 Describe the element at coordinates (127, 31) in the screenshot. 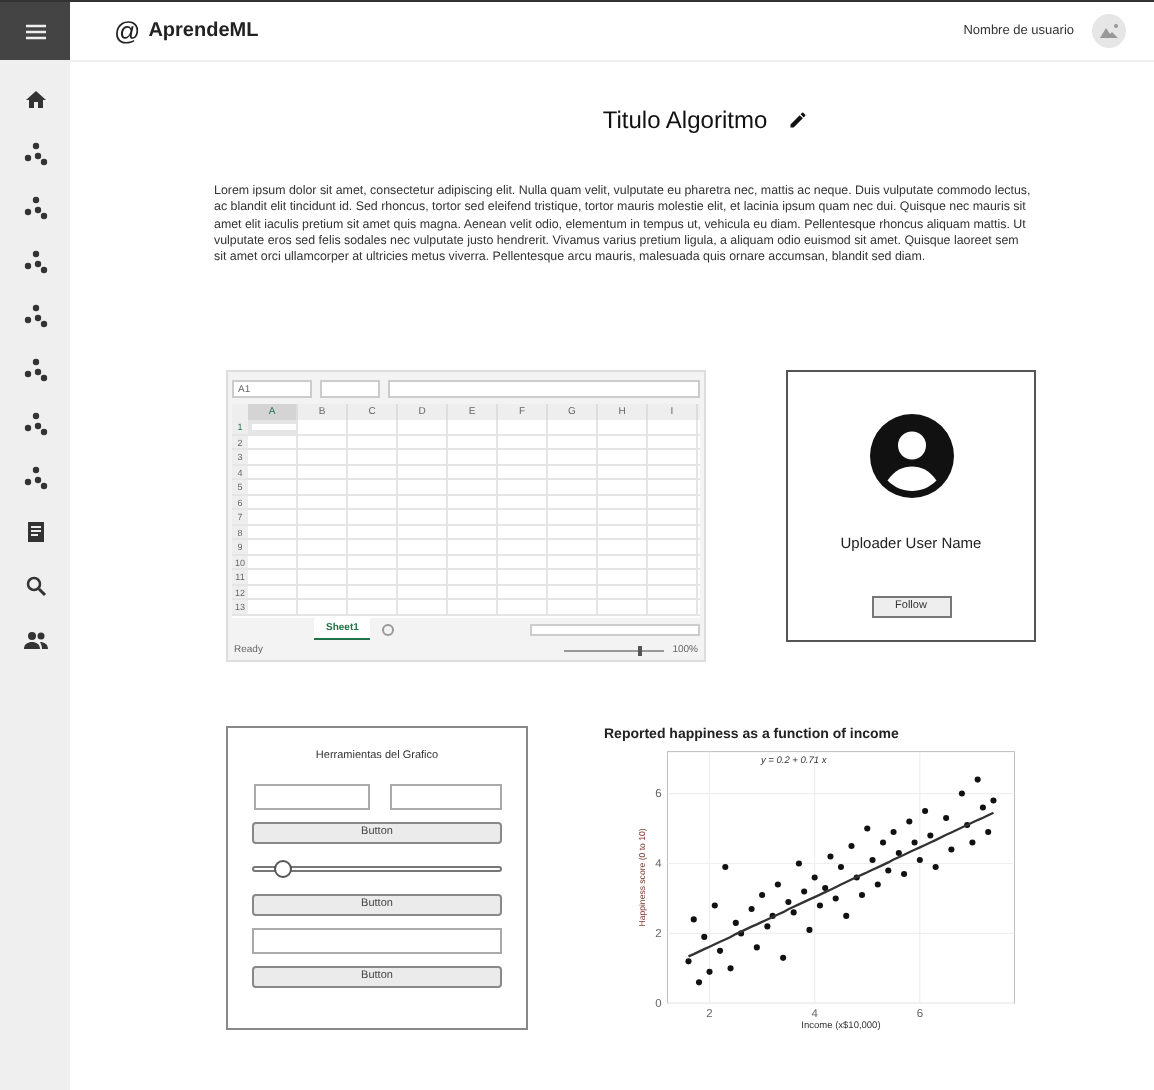

I see `logo-mark: @` at that location.